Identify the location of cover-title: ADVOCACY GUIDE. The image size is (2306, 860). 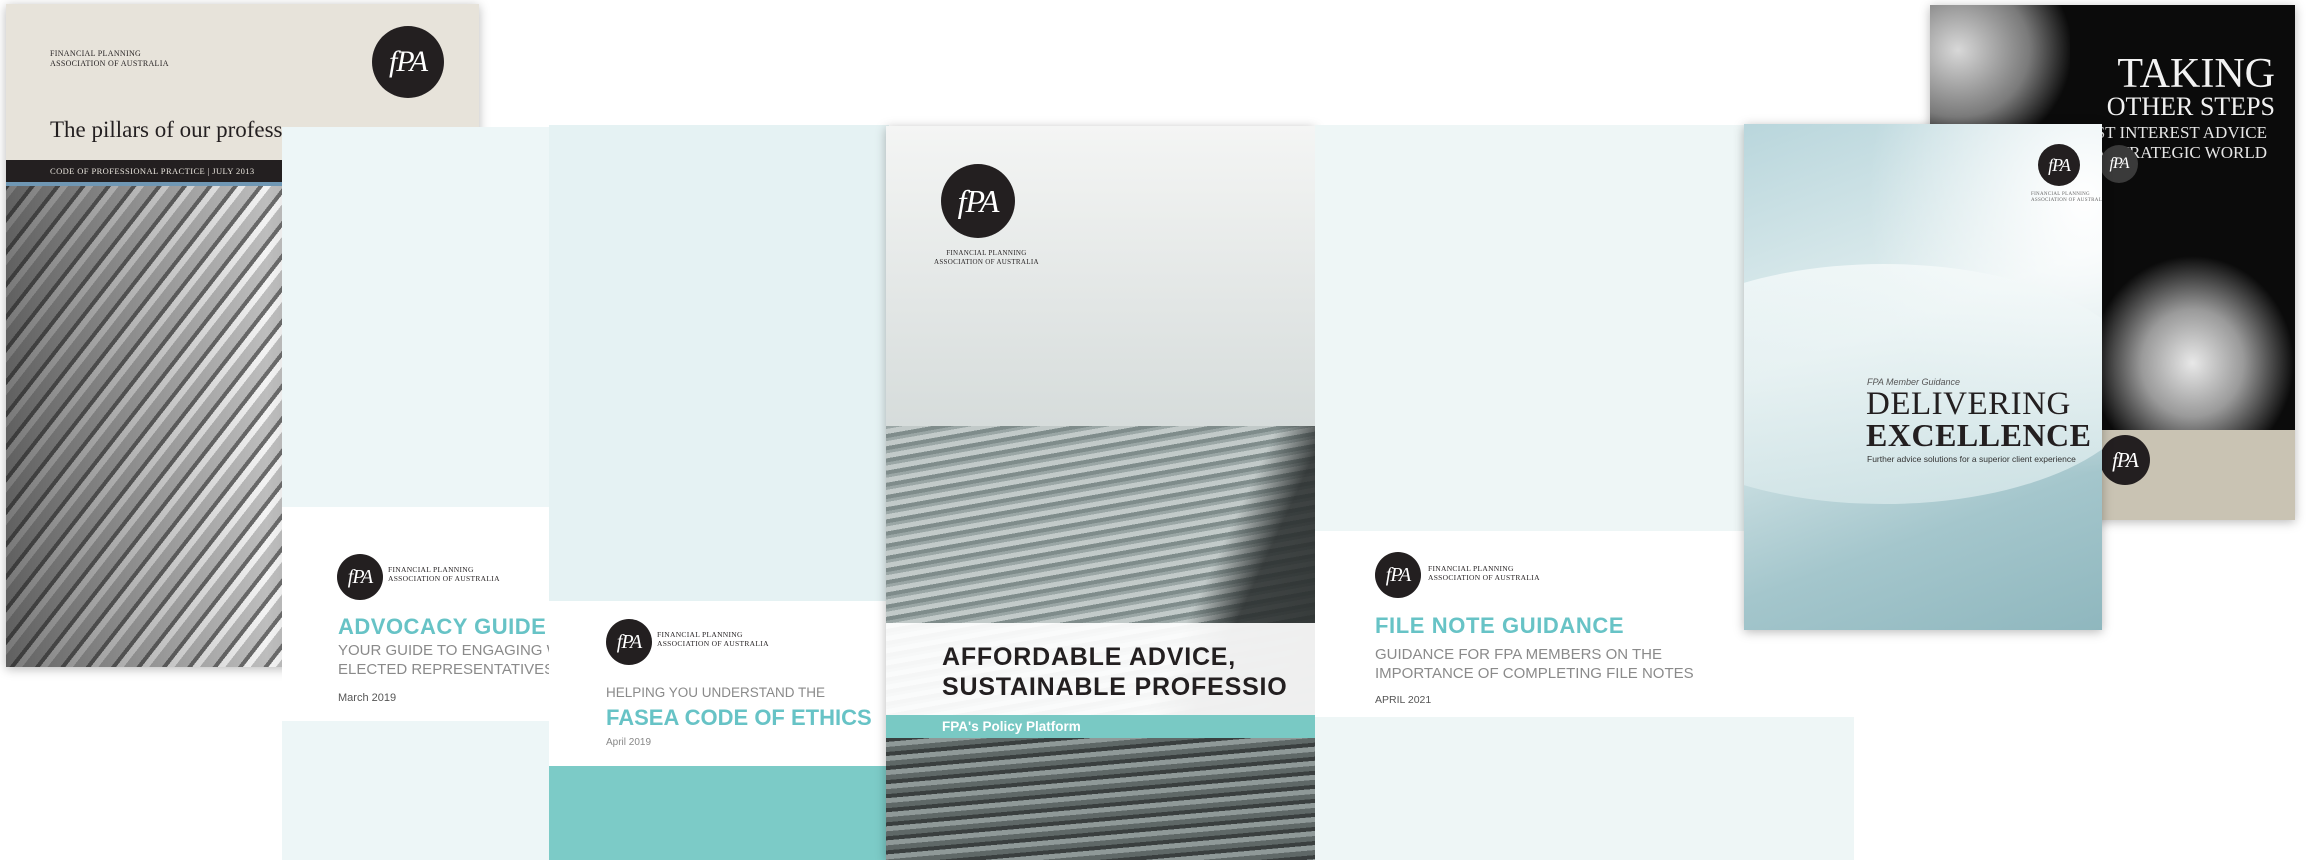
(442, 626).